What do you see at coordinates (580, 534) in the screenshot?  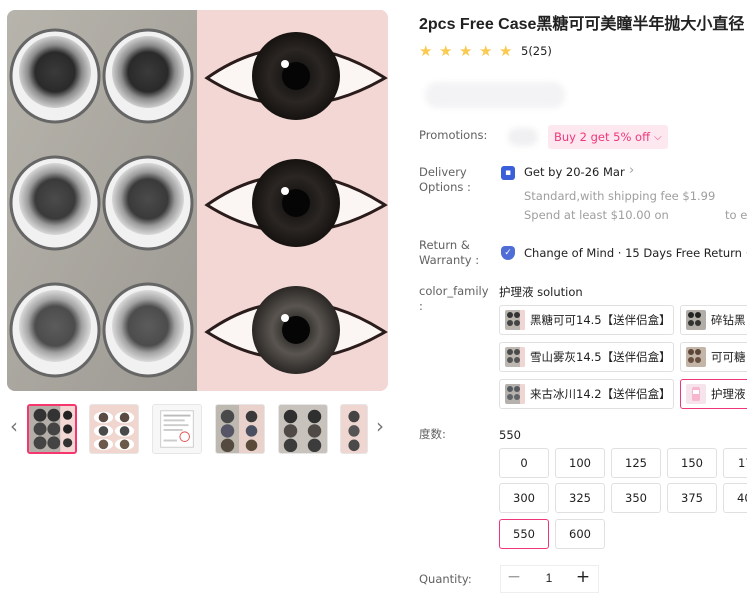 I see `degree-option: 600` at bounding box center [580, 534].